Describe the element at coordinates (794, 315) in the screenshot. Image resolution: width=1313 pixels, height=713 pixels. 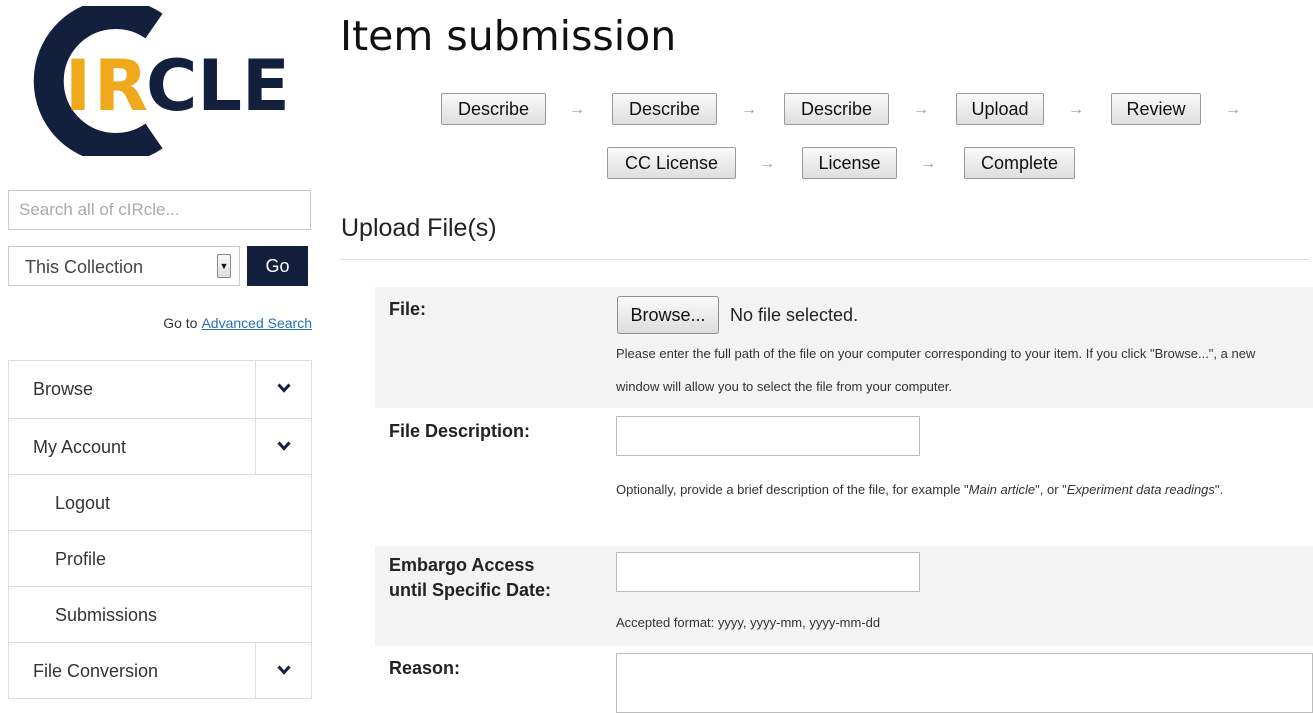
I see `file-status: No file selected.` at that location.